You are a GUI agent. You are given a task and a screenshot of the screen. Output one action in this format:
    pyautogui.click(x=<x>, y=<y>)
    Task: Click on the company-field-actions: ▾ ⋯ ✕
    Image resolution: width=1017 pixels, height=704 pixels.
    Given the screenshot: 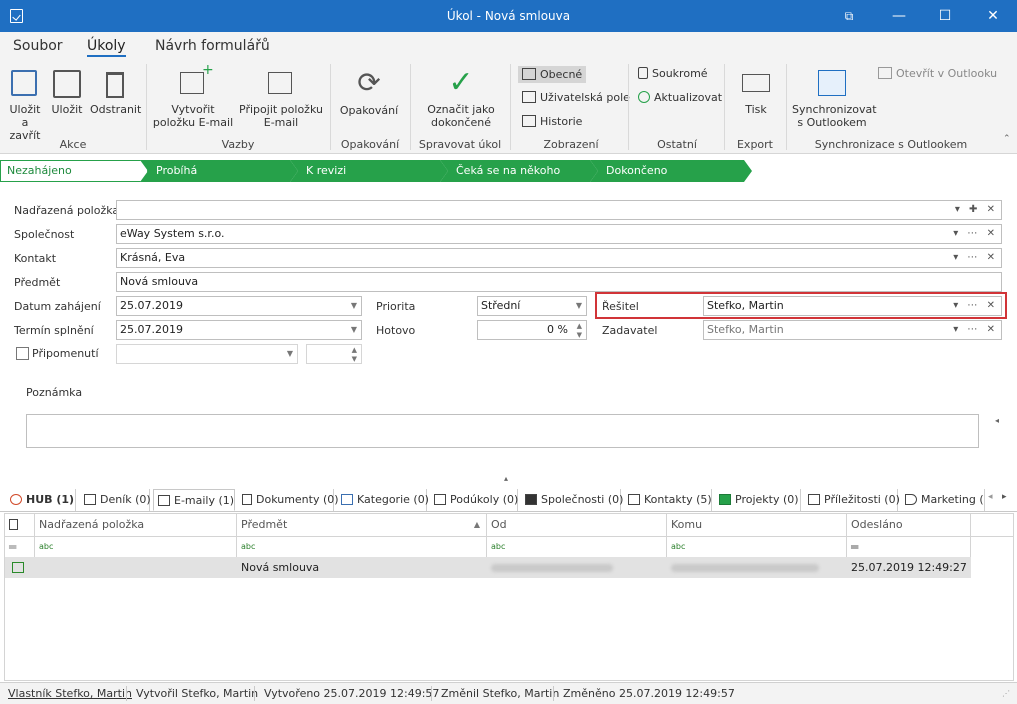 What is the action you would take?
    pyautogui.click(x=975, y=234)
    